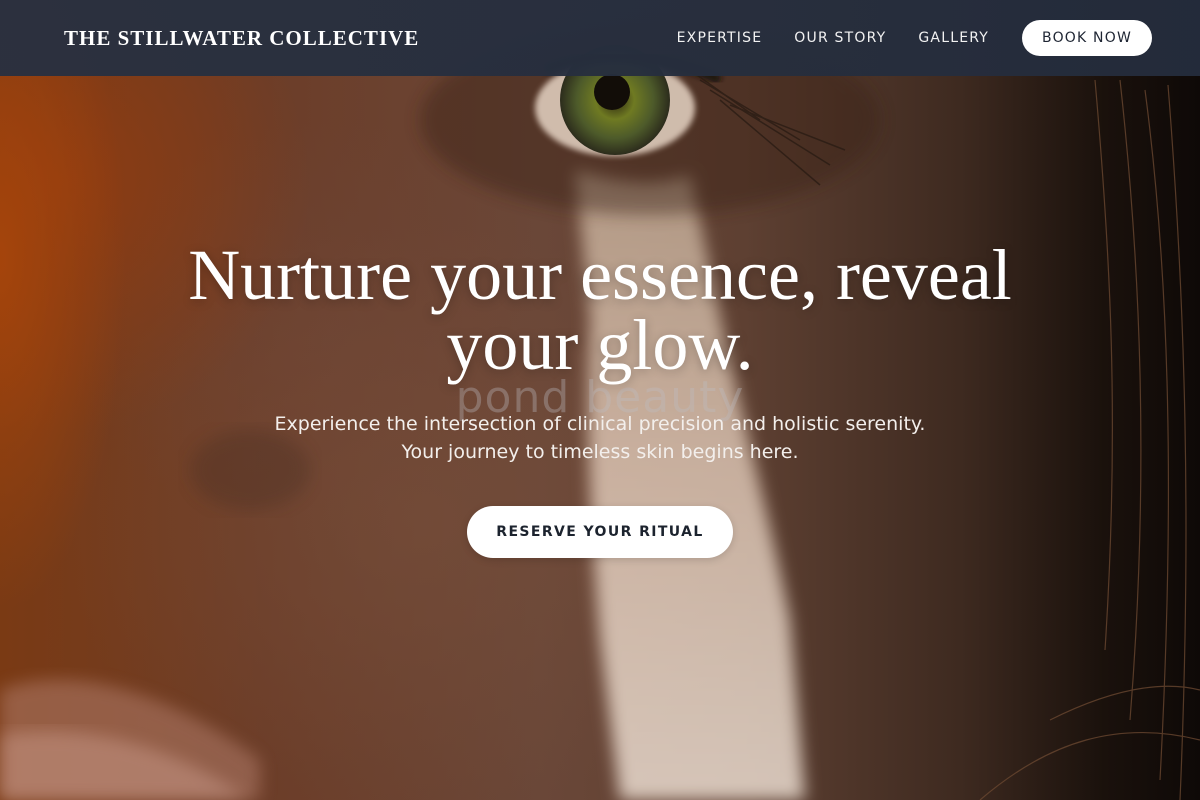 The height and width of the screenshot is (800, 1200). Describe the element at coordinates (241, 38) in the screenshot. I see `brand-logo-text: THE STILLWATER COLLECTIVE` at that location.